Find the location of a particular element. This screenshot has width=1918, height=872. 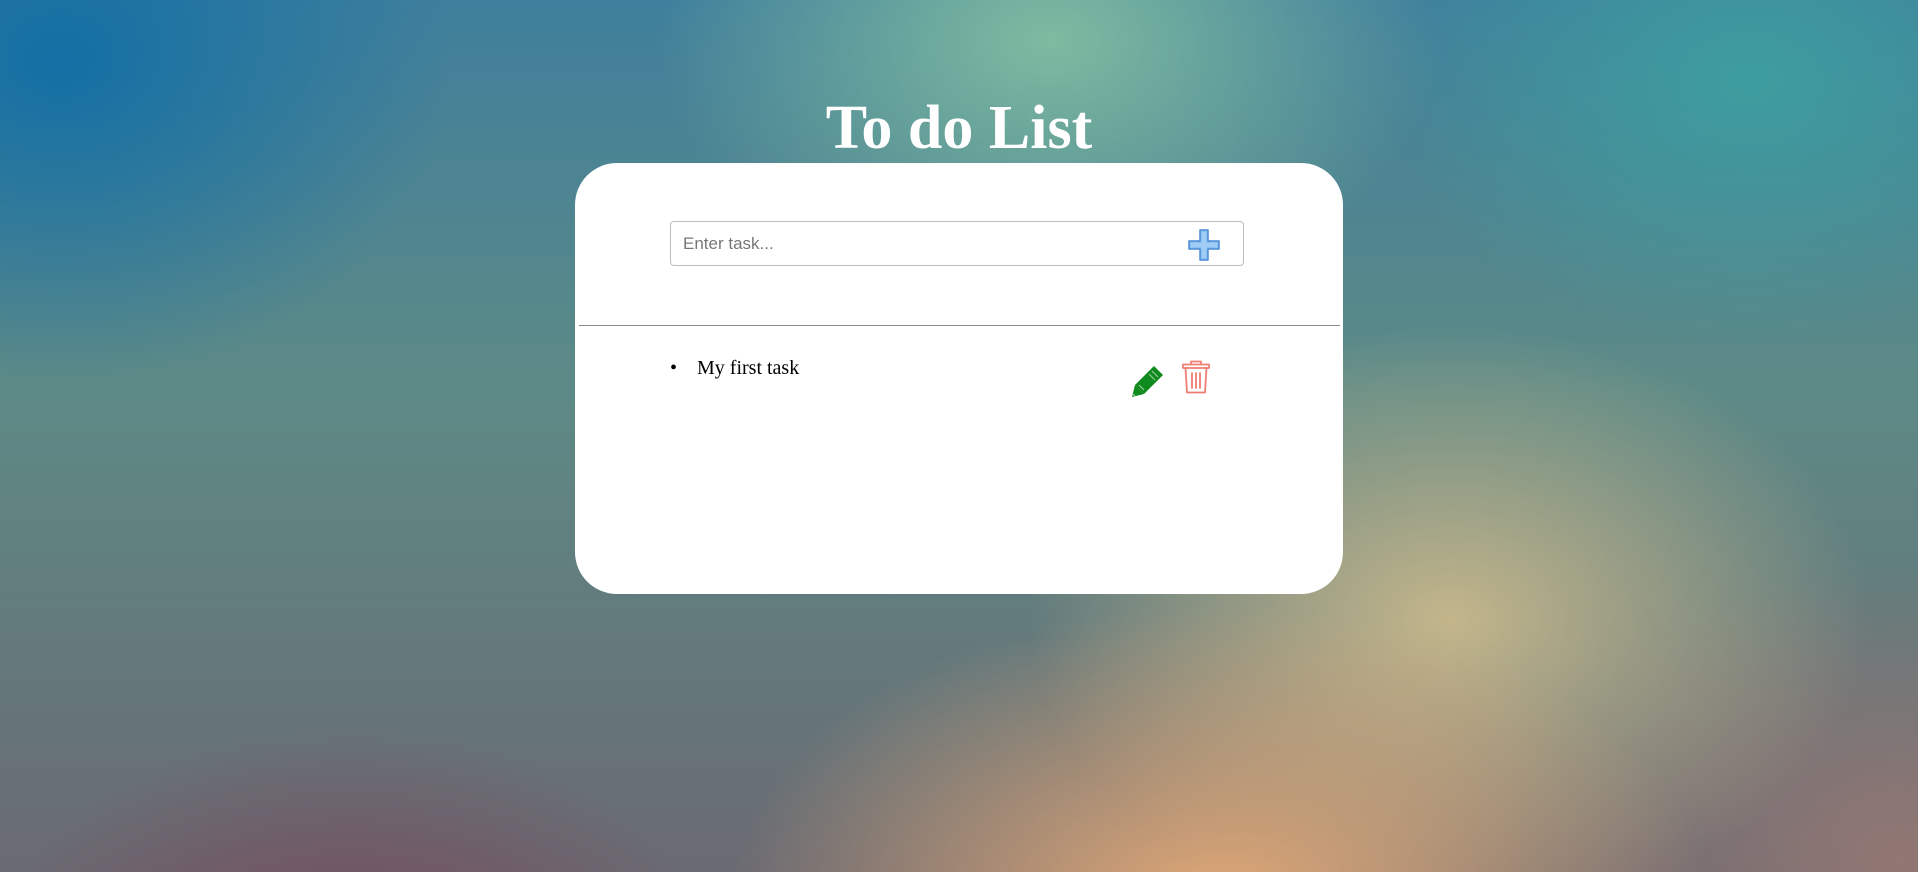

task-list: • My first task is located at coordinates (957, 383).